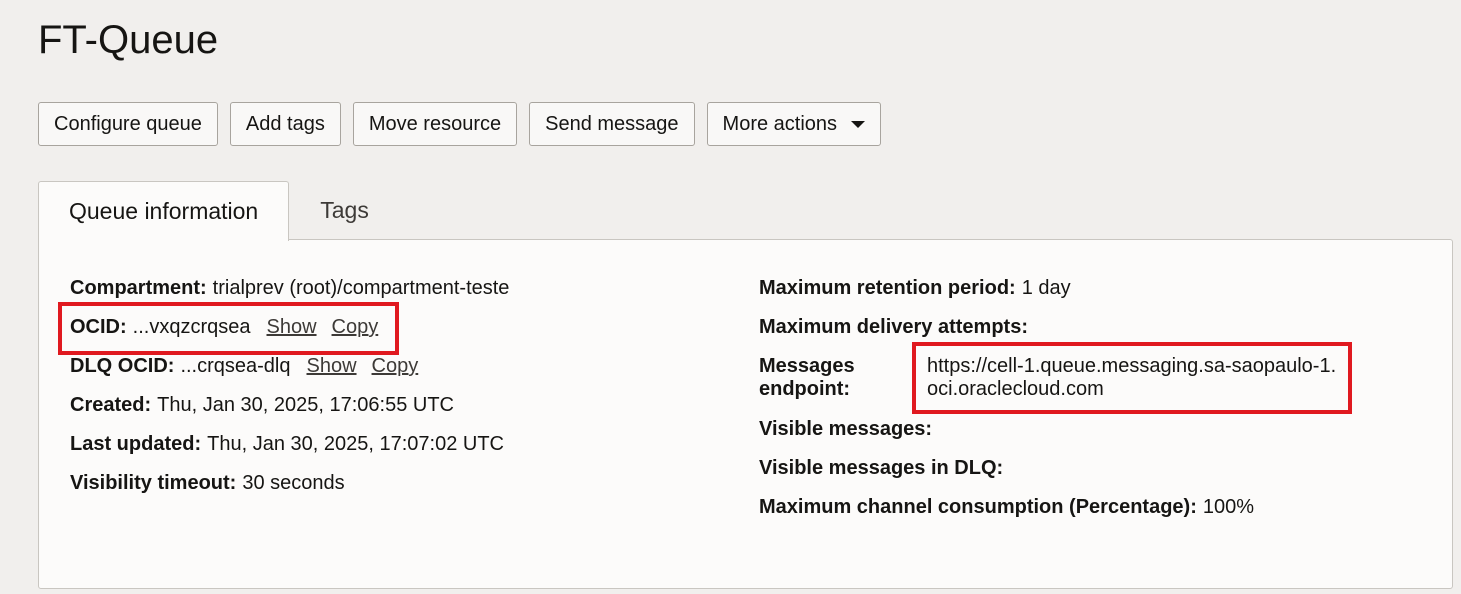 The width and height of the screenshot is (1461, 594). What do you see at coordinates (780, 123) in the screenshot?
I see `more-actions-label: More actions` at bounding box center [780, 123].